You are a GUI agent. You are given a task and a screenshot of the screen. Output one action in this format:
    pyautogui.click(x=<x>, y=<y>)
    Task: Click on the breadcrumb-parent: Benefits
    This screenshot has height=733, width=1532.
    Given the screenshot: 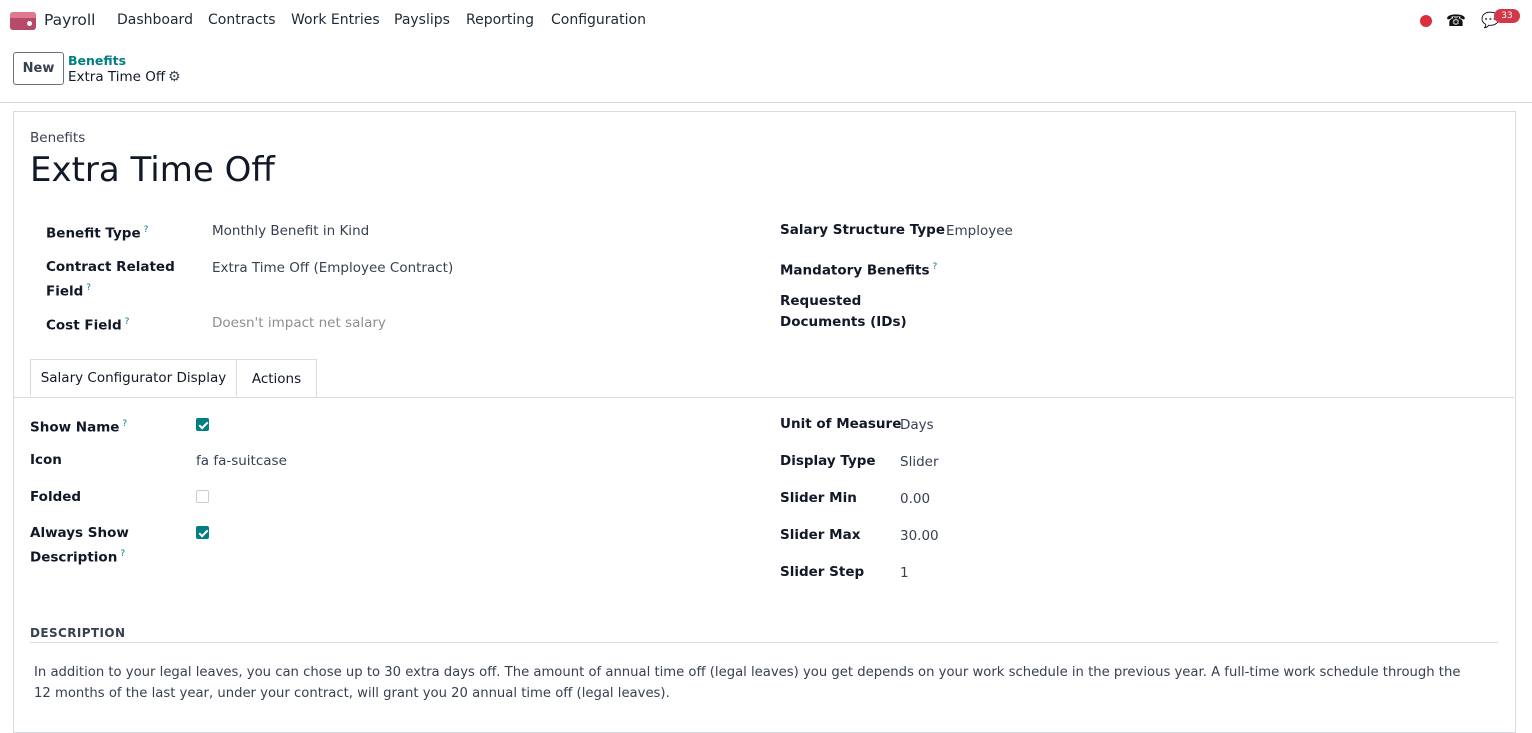 What is the action you would take?
    pyautogui.click(x=97, y=60)
    